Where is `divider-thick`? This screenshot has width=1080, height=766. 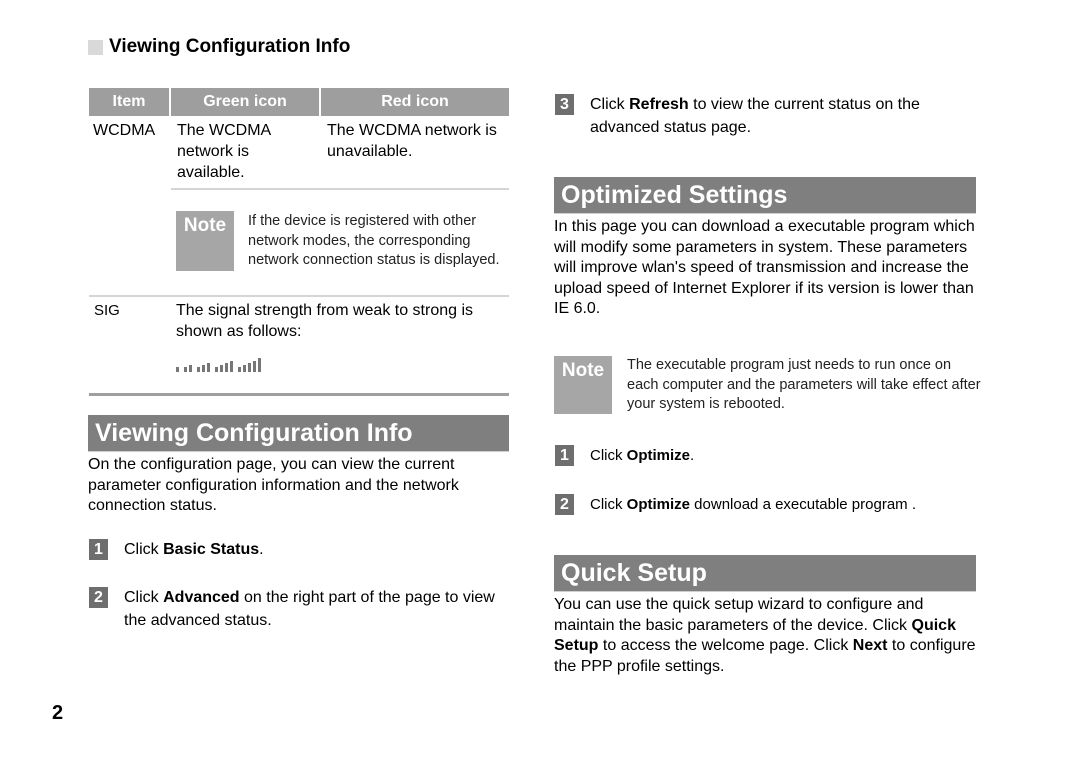
divider-thick is located at coordinates (299, 394).